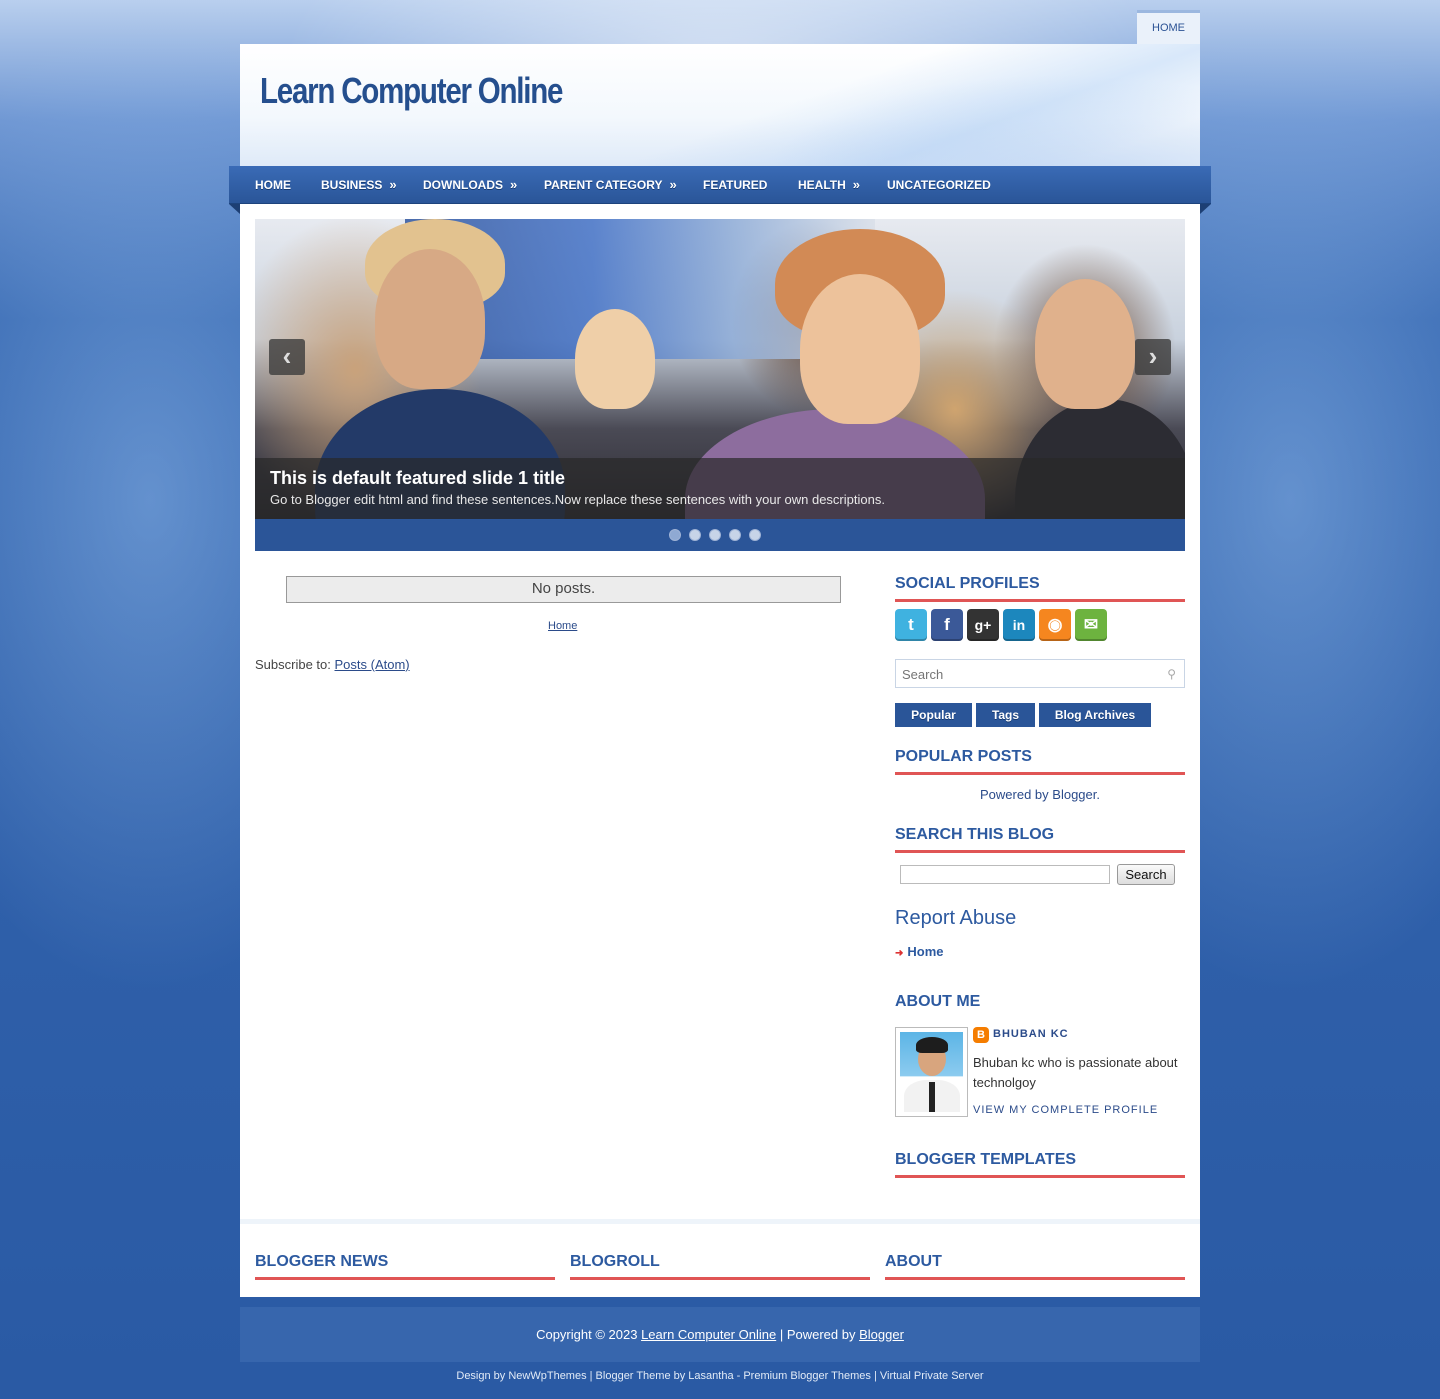 Image resolution: width=1440 pixels, height=1399 pixels. I want to click on linkedin-icon: in, so click(1019, 625).